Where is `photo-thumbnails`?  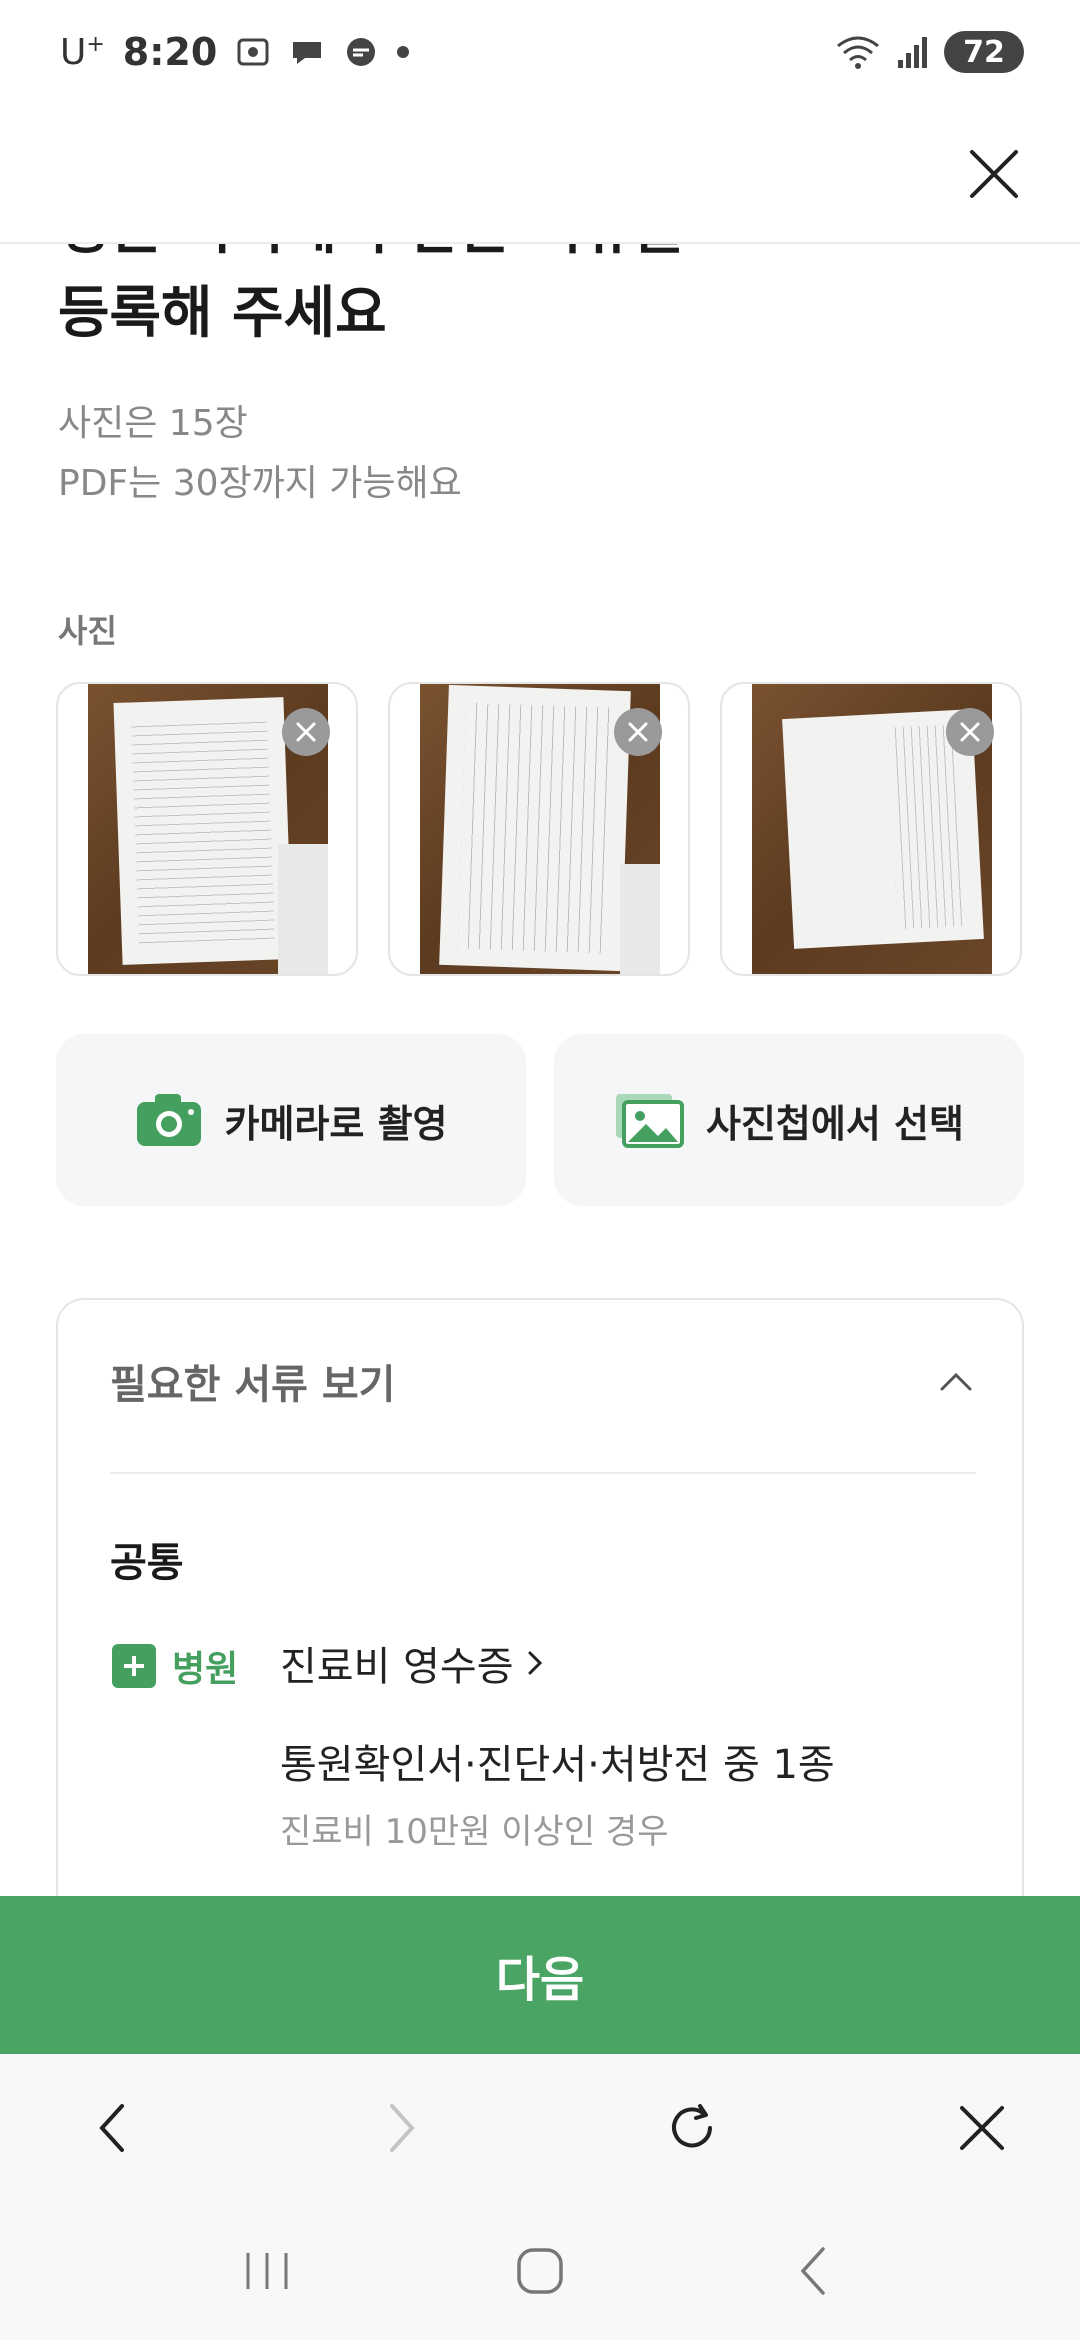 photo-thumbnails is located at coordinates (540, 829).